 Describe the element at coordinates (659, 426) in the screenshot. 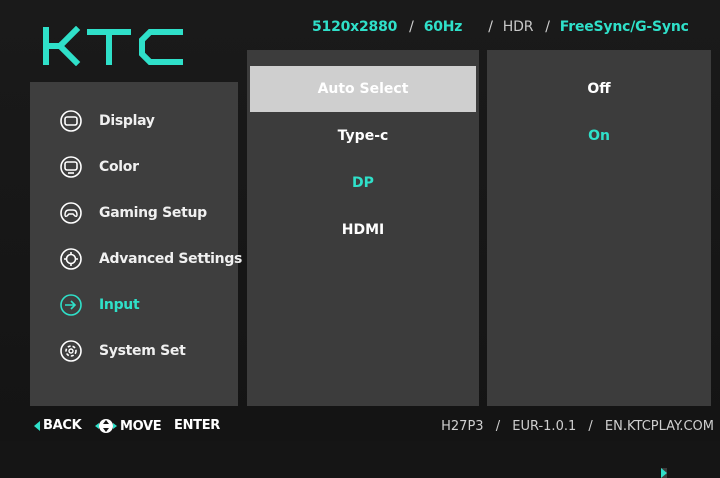

I see `website-text: EN.KTCPLAY.COM` at that location.